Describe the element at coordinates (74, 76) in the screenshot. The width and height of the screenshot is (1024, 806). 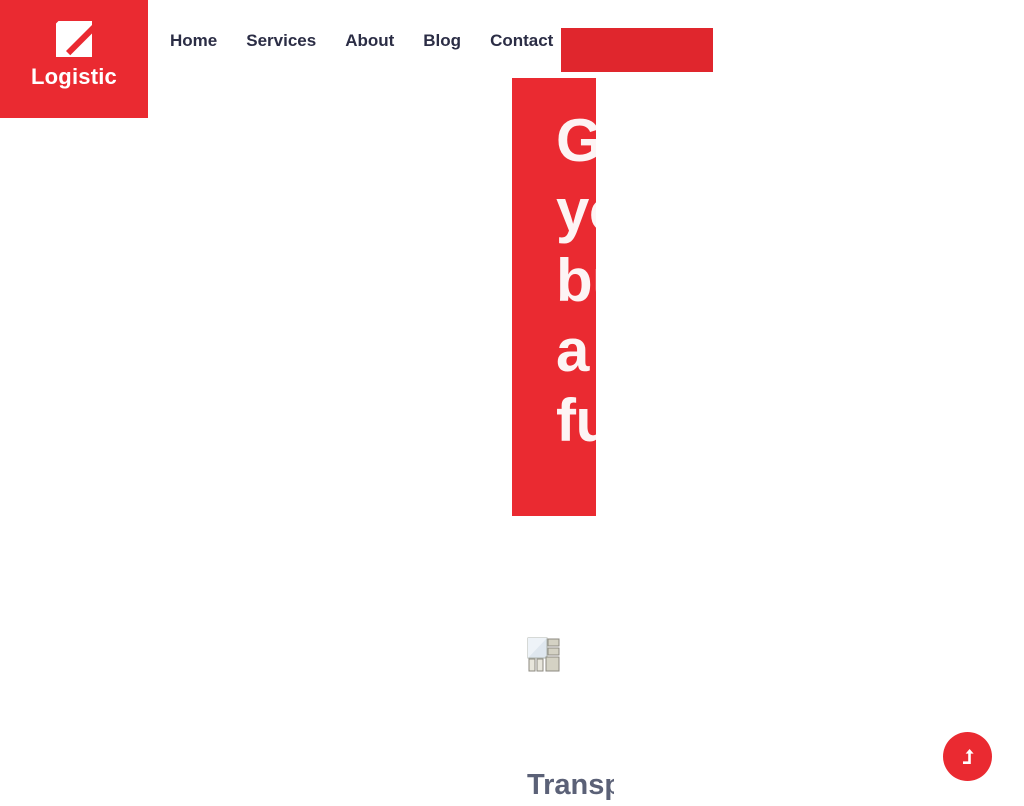
I see `brand-name: Logistic` at that location.